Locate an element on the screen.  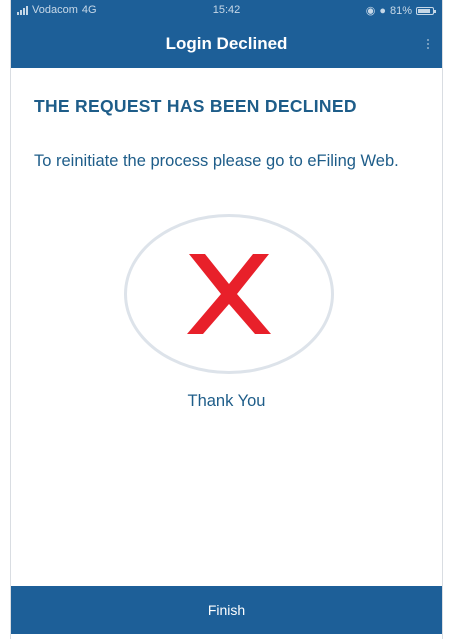
nav-bar: Login Declined is located at coordinates (226, 44).